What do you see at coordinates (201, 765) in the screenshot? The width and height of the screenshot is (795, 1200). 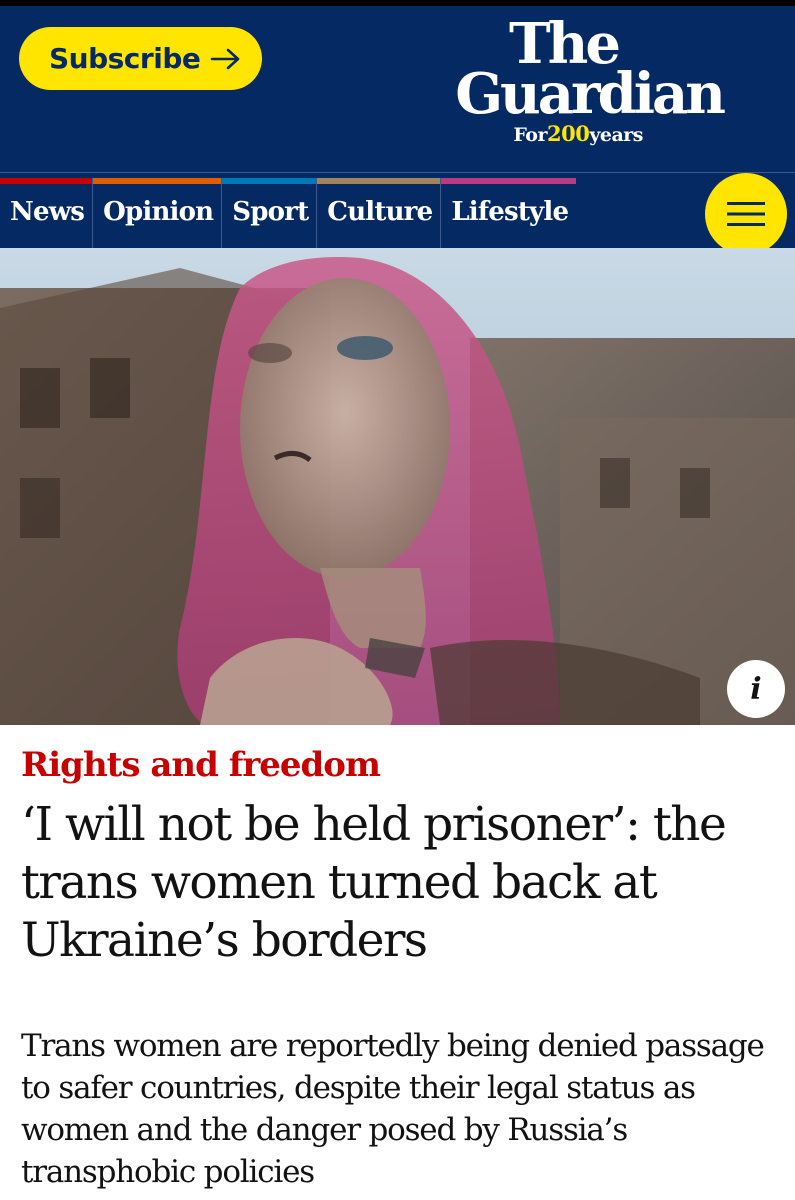 I see `article-kicker: Rights and freedom` at bounding box center [201, 765].